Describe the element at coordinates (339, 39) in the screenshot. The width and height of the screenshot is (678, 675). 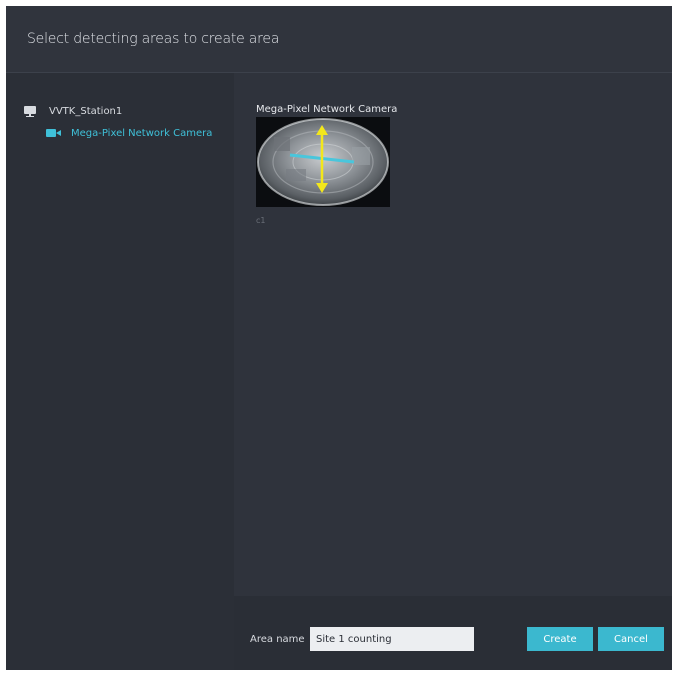
I see `dialog-header: Select detecting areas to create area` at that location.